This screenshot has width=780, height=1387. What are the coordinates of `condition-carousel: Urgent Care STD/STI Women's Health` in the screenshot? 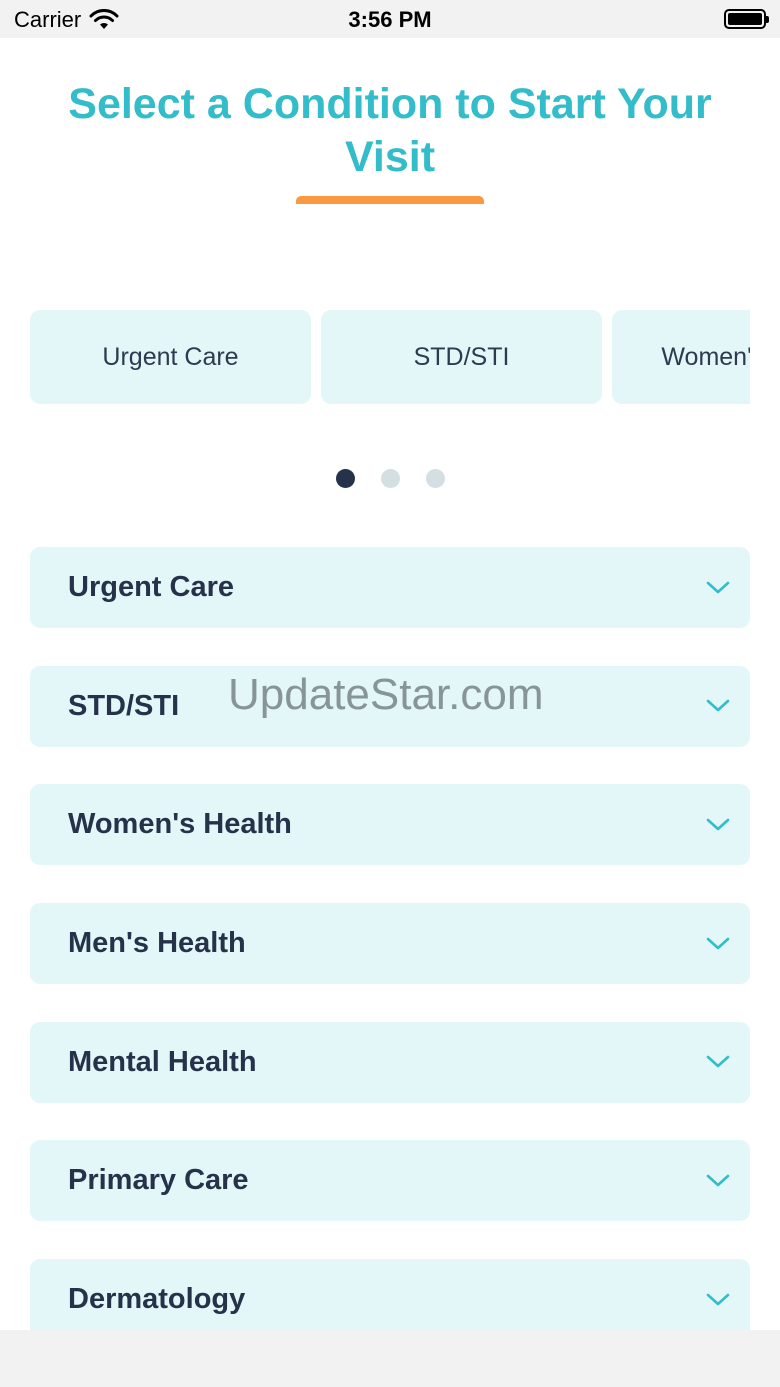 It's located at (390, 357).